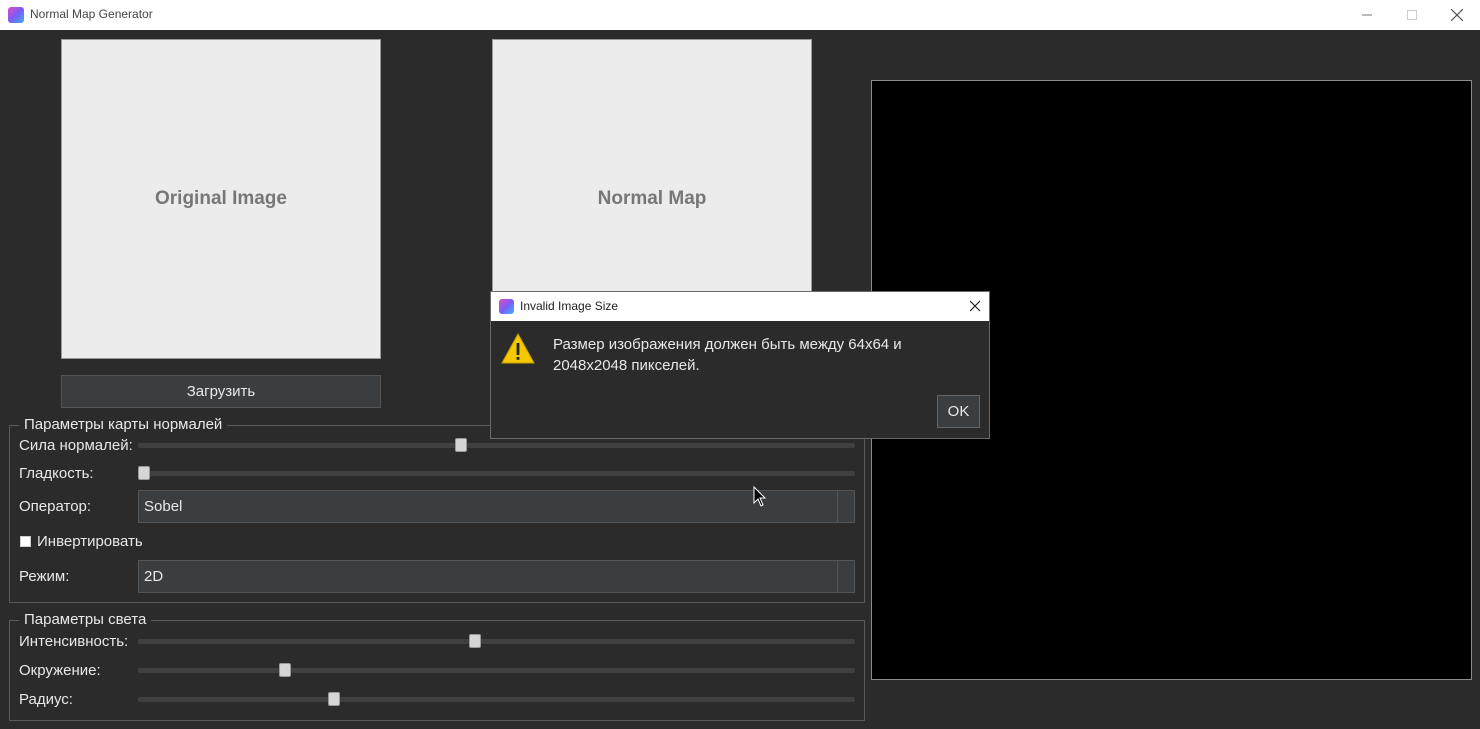 The height and width of the screenshot is (729, 1480). I want to click on maximize-button, so click(1412, 15).